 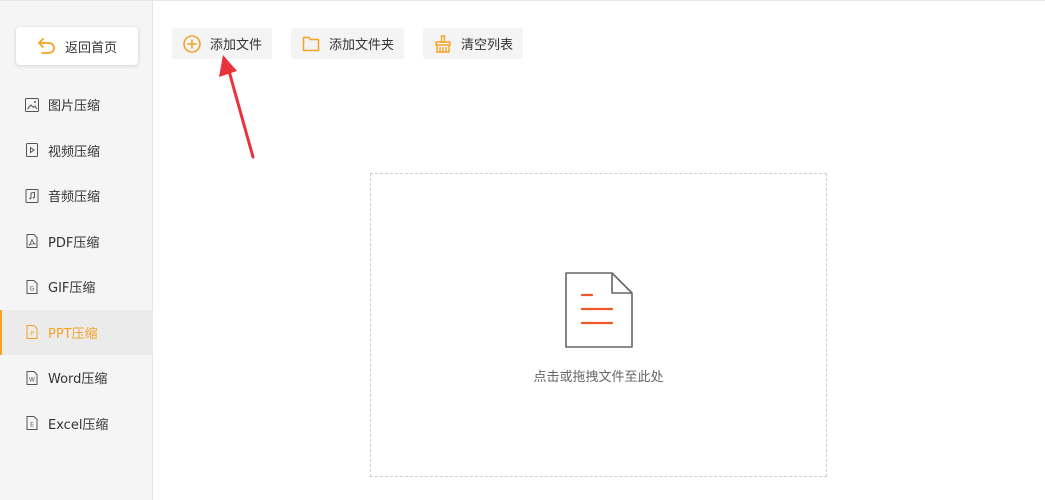 What do you see at coordinates (192, 44) in the screenshot?
I see `plus-circle-icon` at bounding box center [192, 44].